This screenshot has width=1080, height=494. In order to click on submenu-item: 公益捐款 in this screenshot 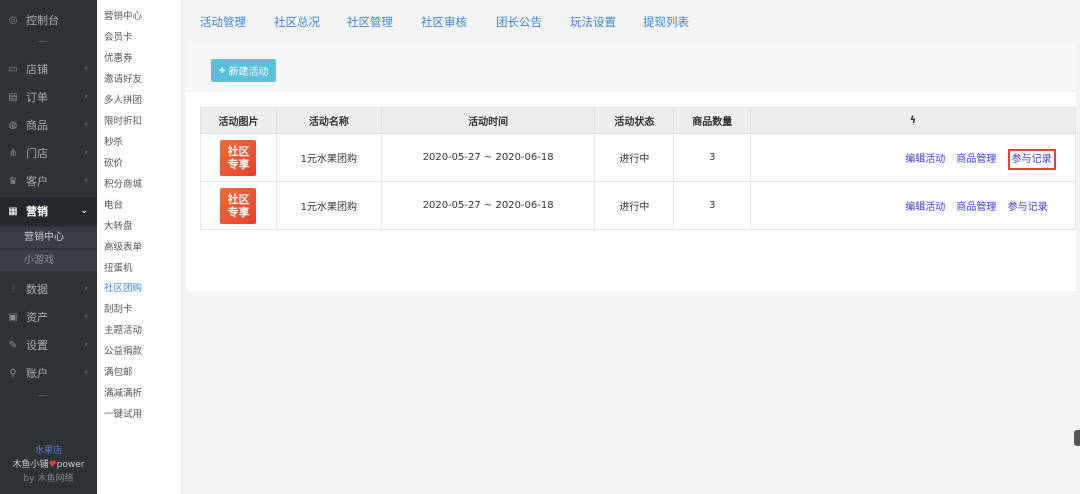, I will do `click(123, 352)`.